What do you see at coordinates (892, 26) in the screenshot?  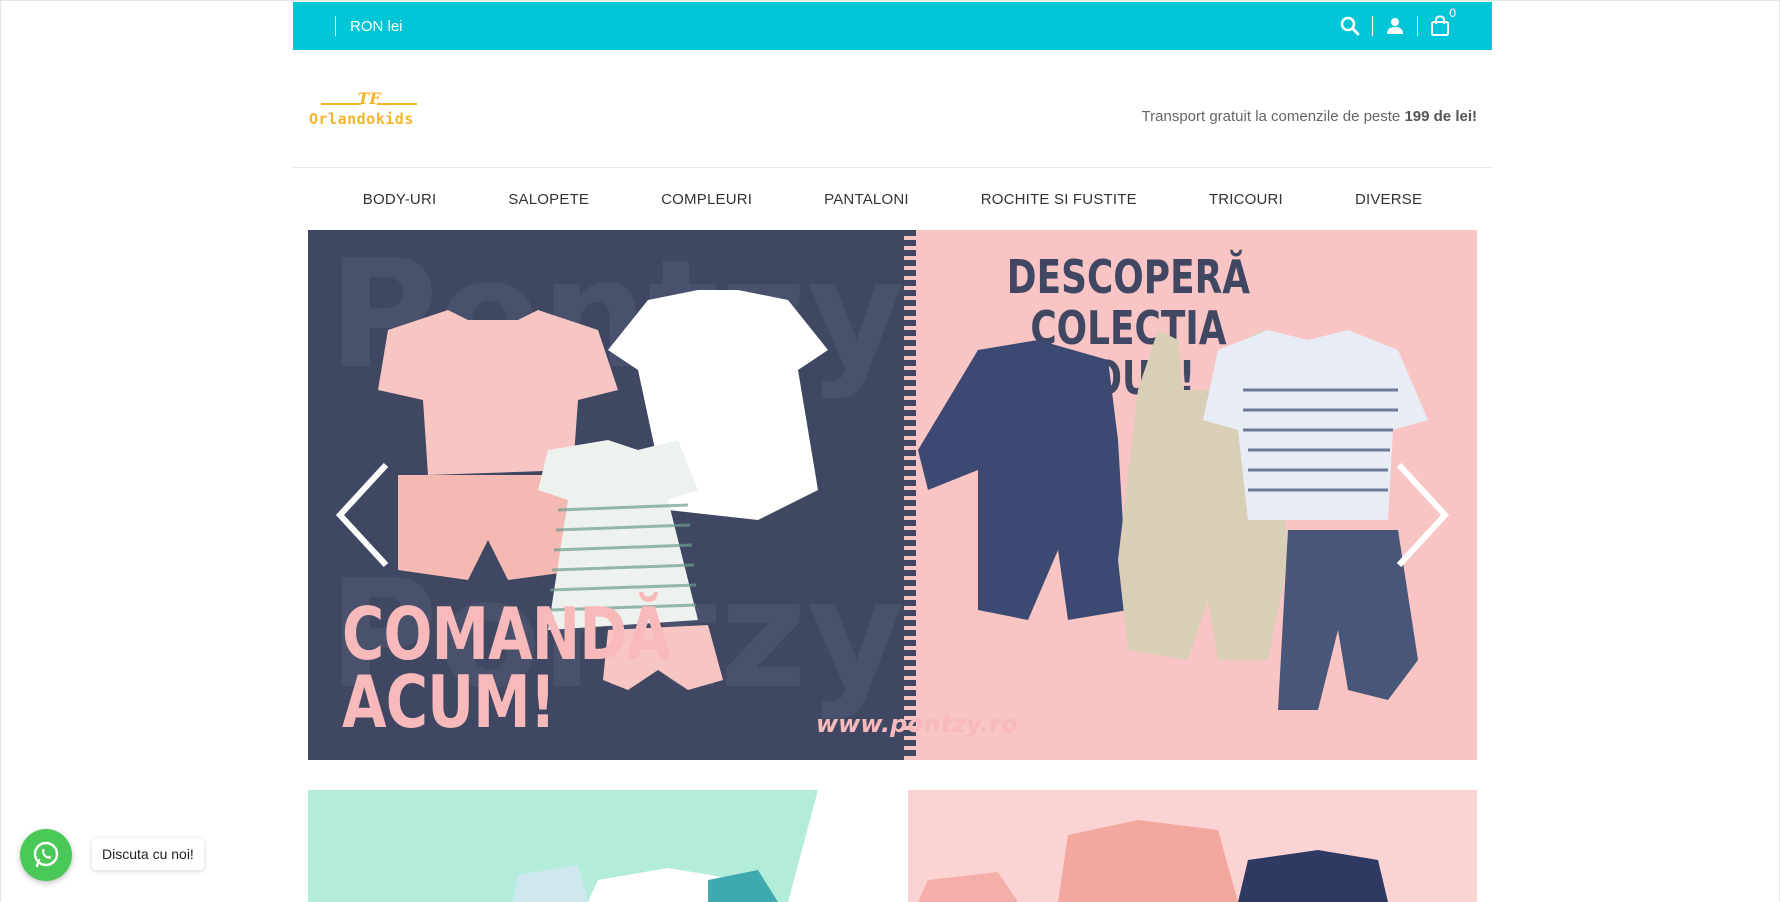 I see `top-bar: RON lei 0` at bounding box center [892, 26].